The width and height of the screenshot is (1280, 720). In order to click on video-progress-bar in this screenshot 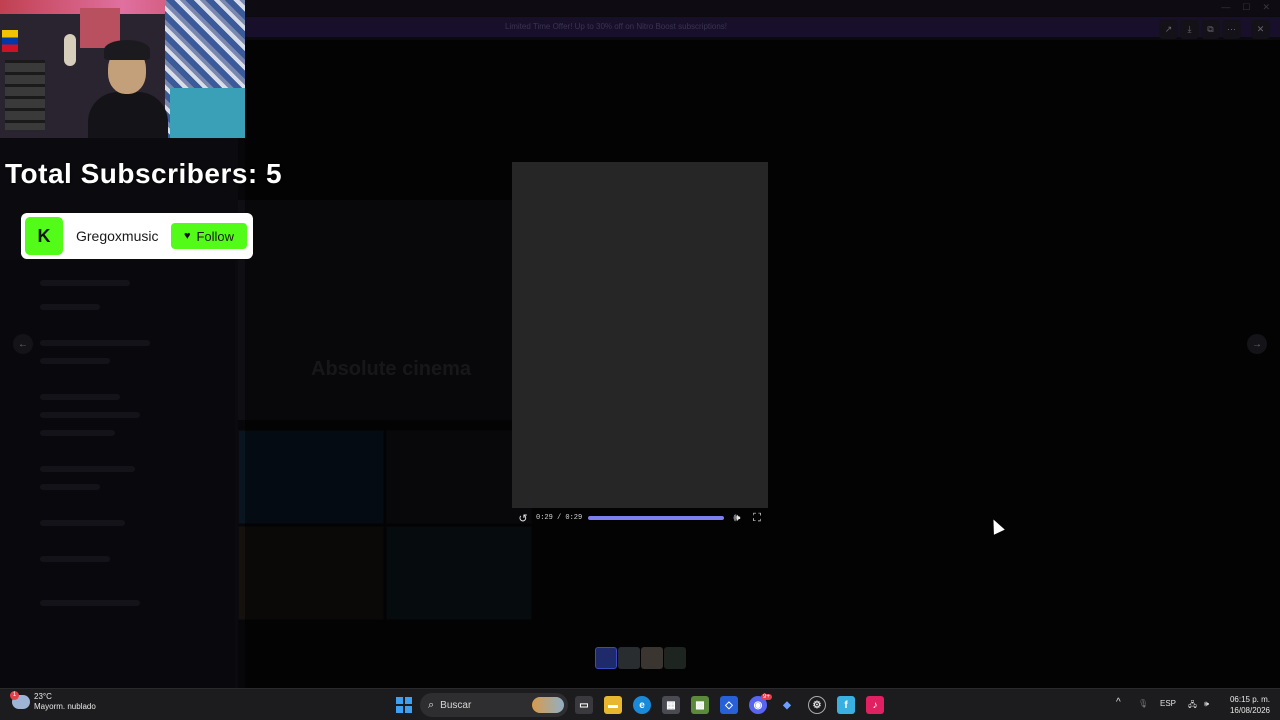, I will do `click(656, 518)`.